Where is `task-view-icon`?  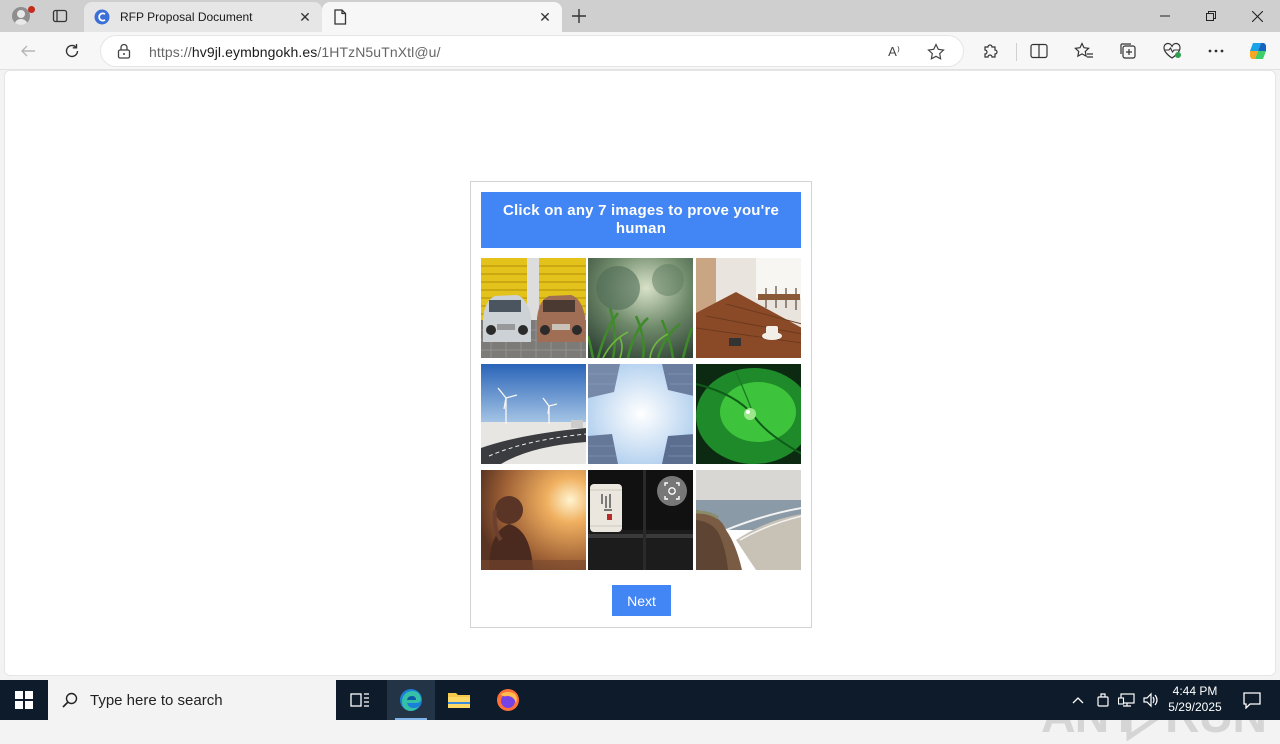
task-view-icon is located at coordinates (359, 700).